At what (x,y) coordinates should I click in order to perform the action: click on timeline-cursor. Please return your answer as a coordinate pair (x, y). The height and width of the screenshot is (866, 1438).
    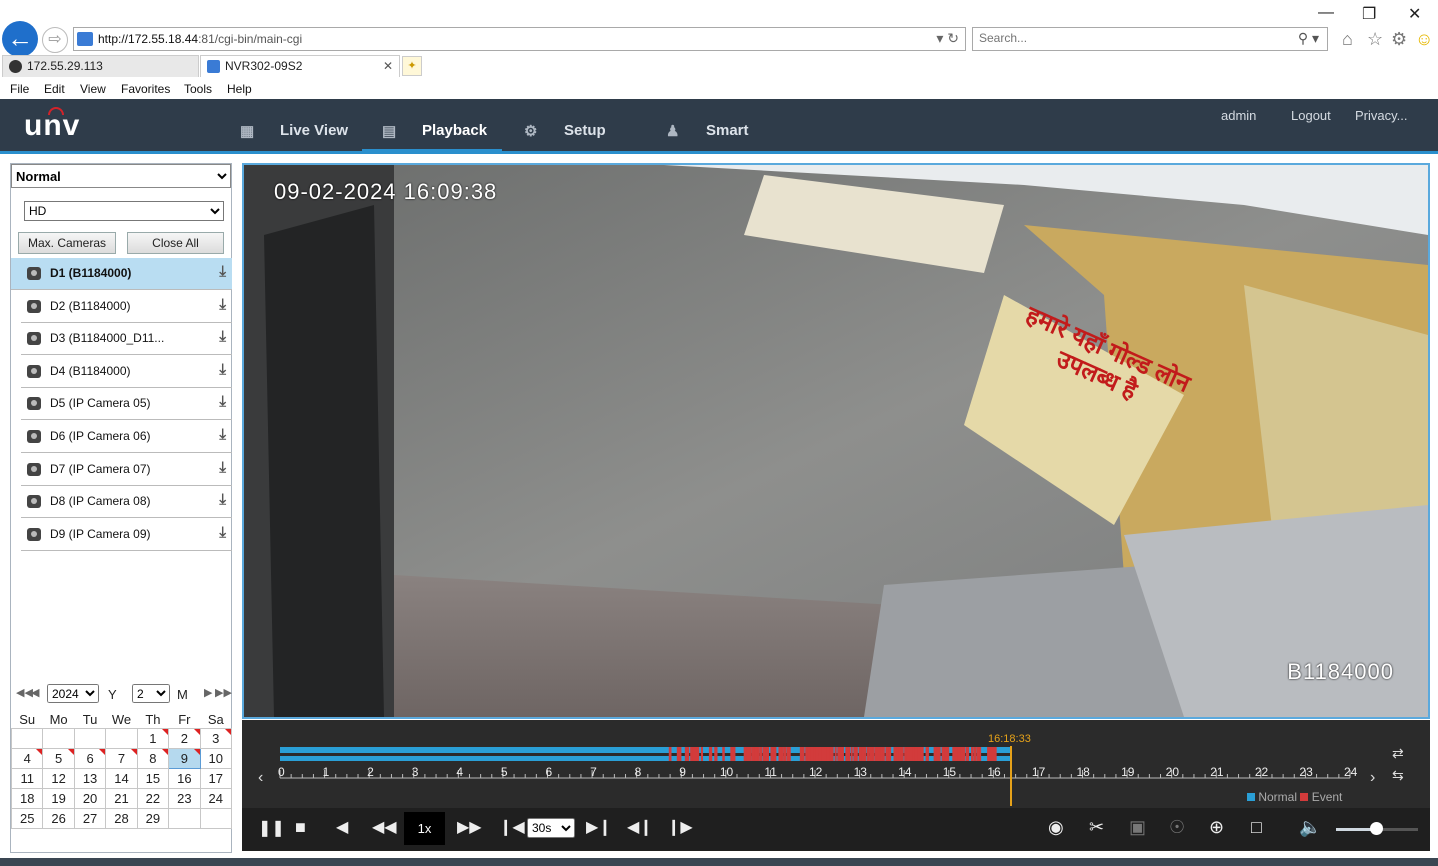
    Looking at the image, I should click on (1011, 776).